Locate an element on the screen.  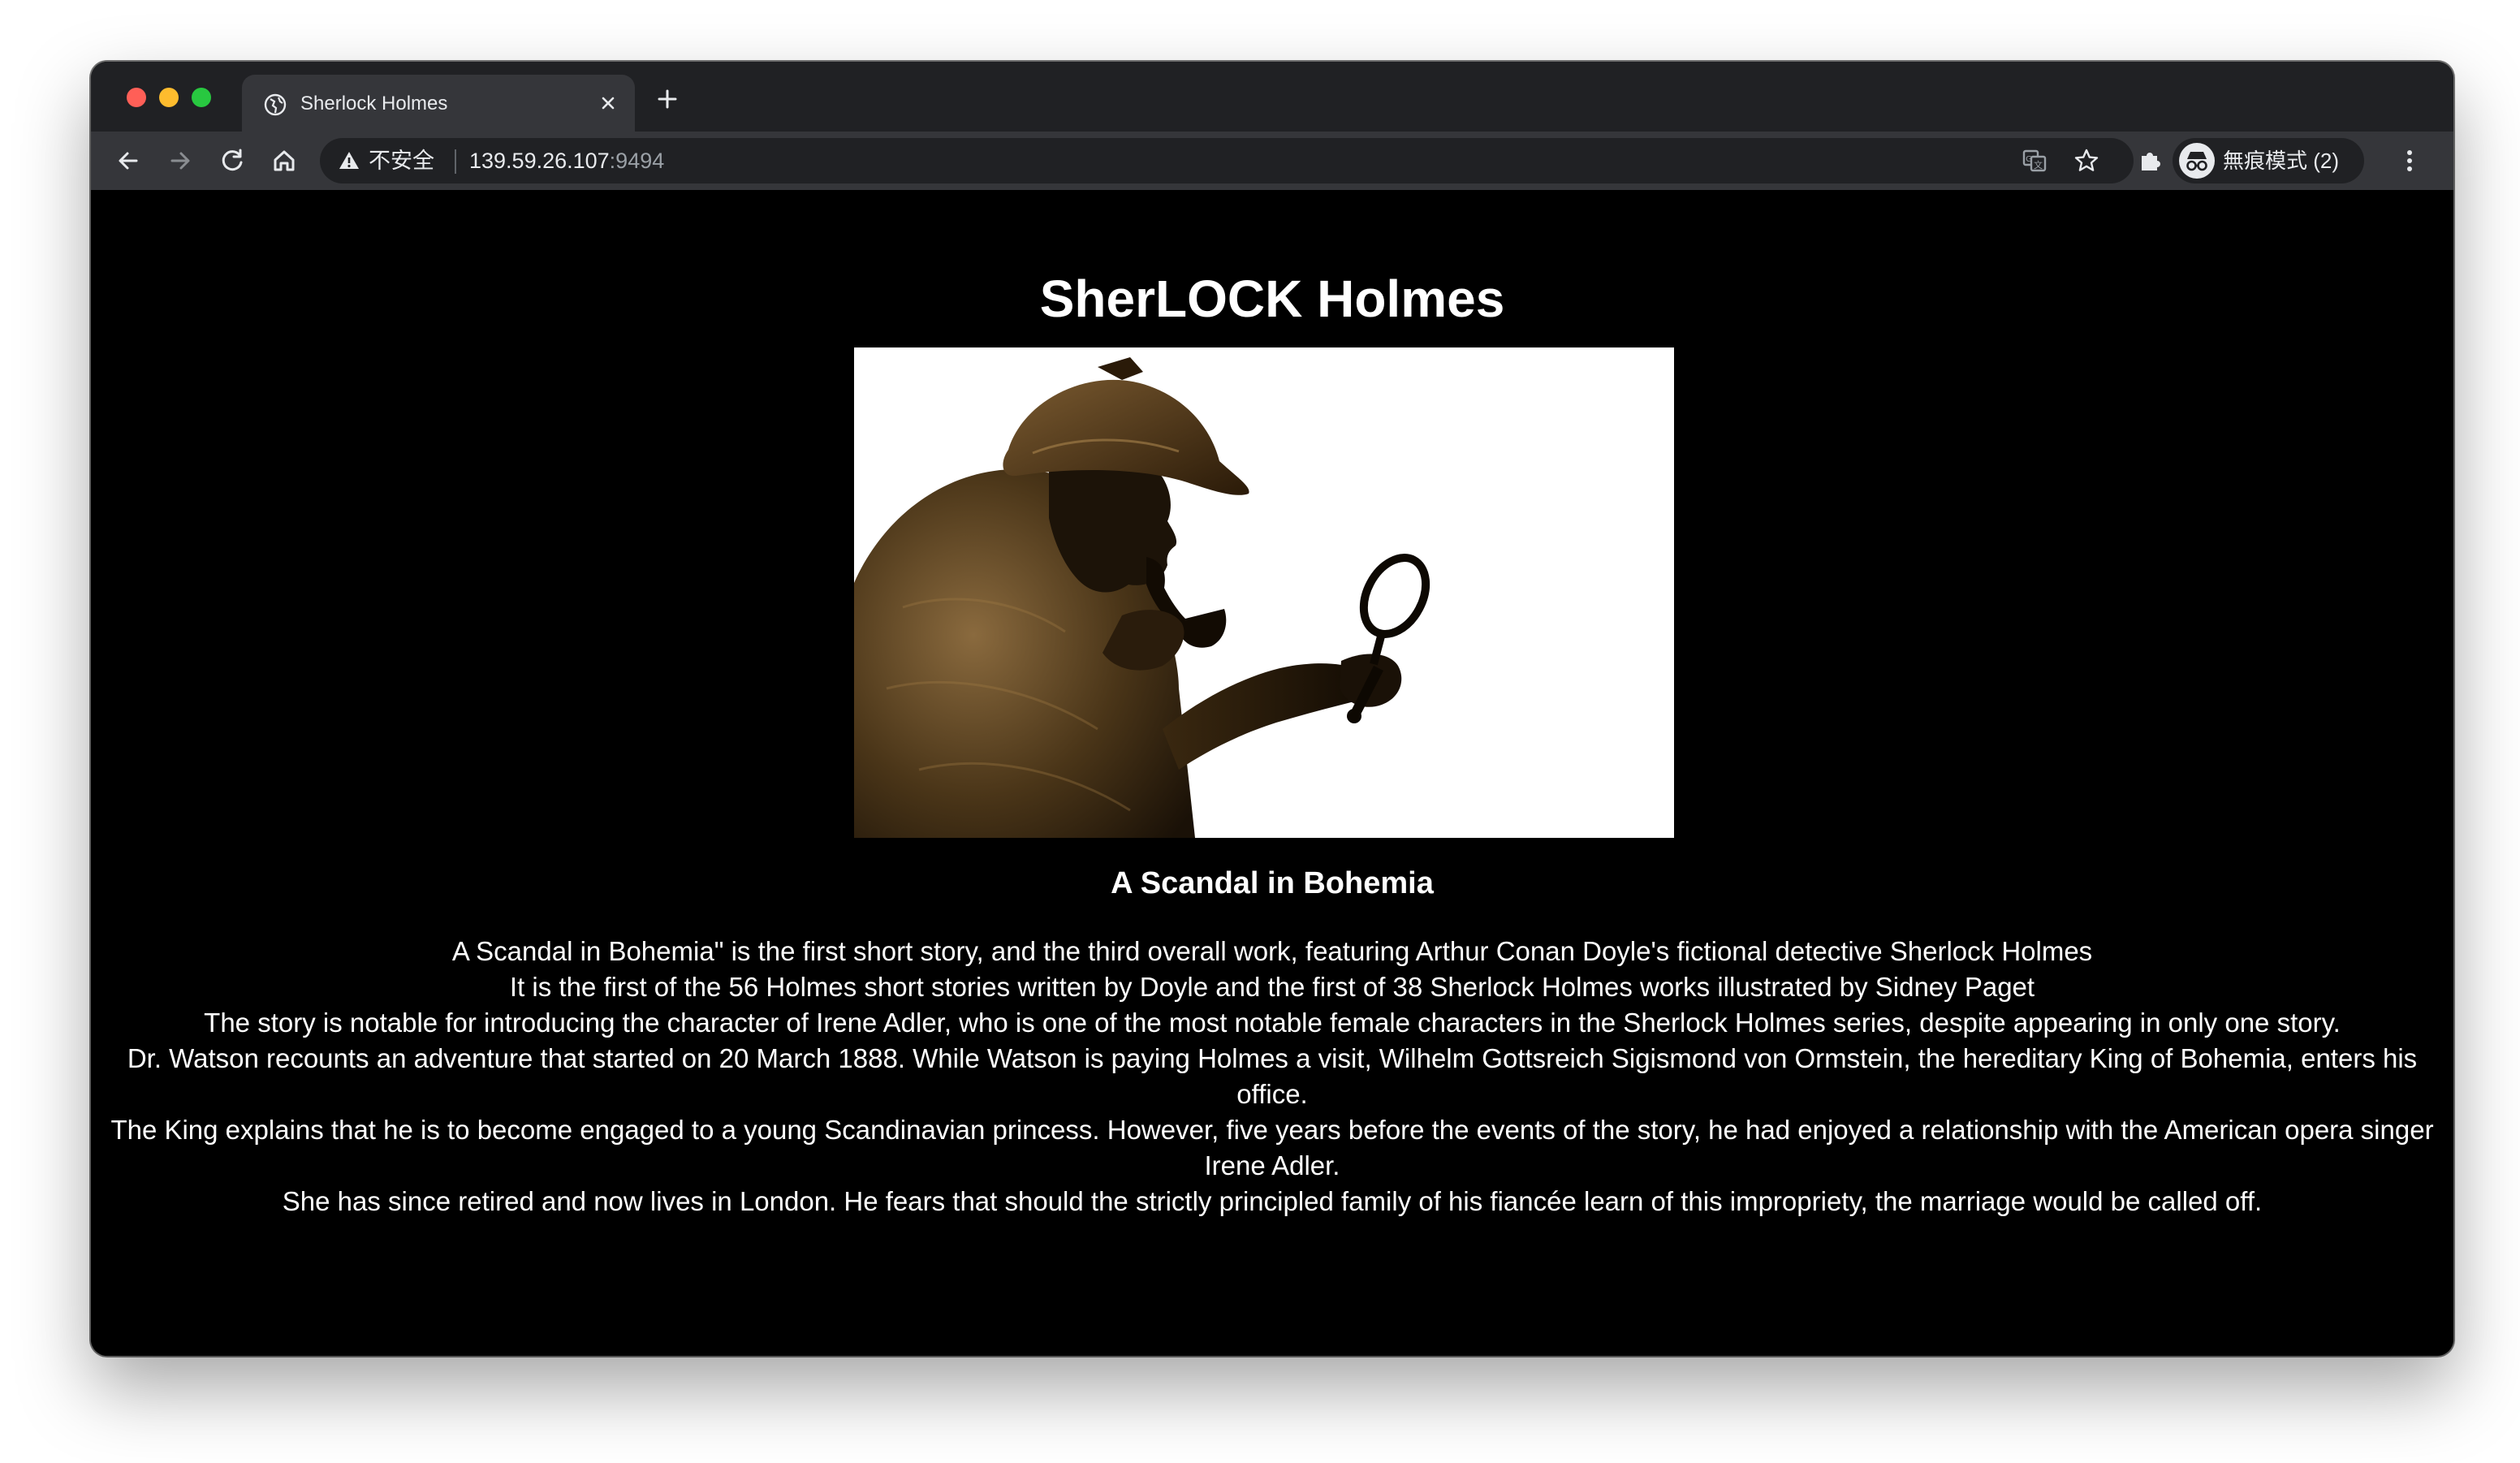
translate-icon: 文 G is located at coordinates (2035, 161).